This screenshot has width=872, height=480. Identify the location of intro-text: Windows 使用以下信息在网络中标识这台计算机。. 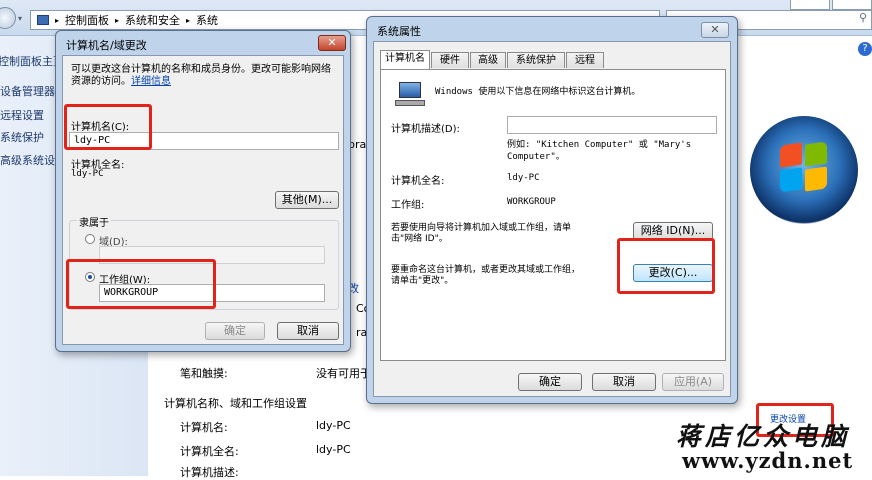
(538, 92).